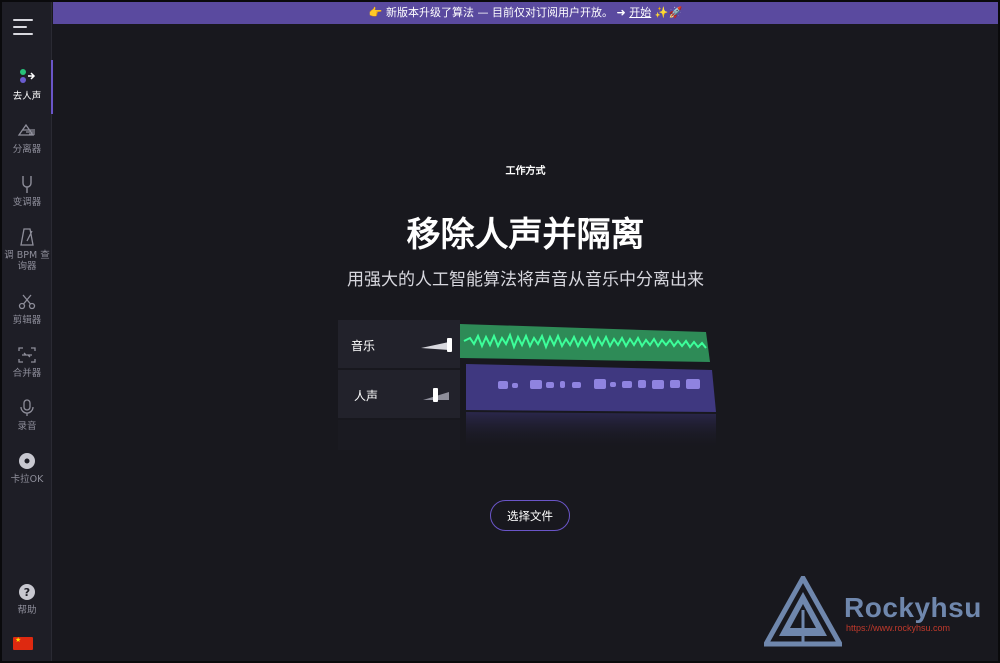 The height and width of the screenshot is (663, 1000). I want to click on china-flag-icon, so click(23, 642).